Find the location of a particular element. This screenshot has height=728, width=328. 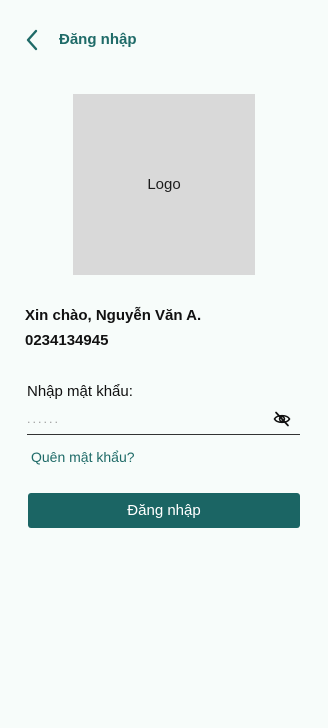

forgot-password-link: Quên mật khẩu? is located at coordinates (83, 457).